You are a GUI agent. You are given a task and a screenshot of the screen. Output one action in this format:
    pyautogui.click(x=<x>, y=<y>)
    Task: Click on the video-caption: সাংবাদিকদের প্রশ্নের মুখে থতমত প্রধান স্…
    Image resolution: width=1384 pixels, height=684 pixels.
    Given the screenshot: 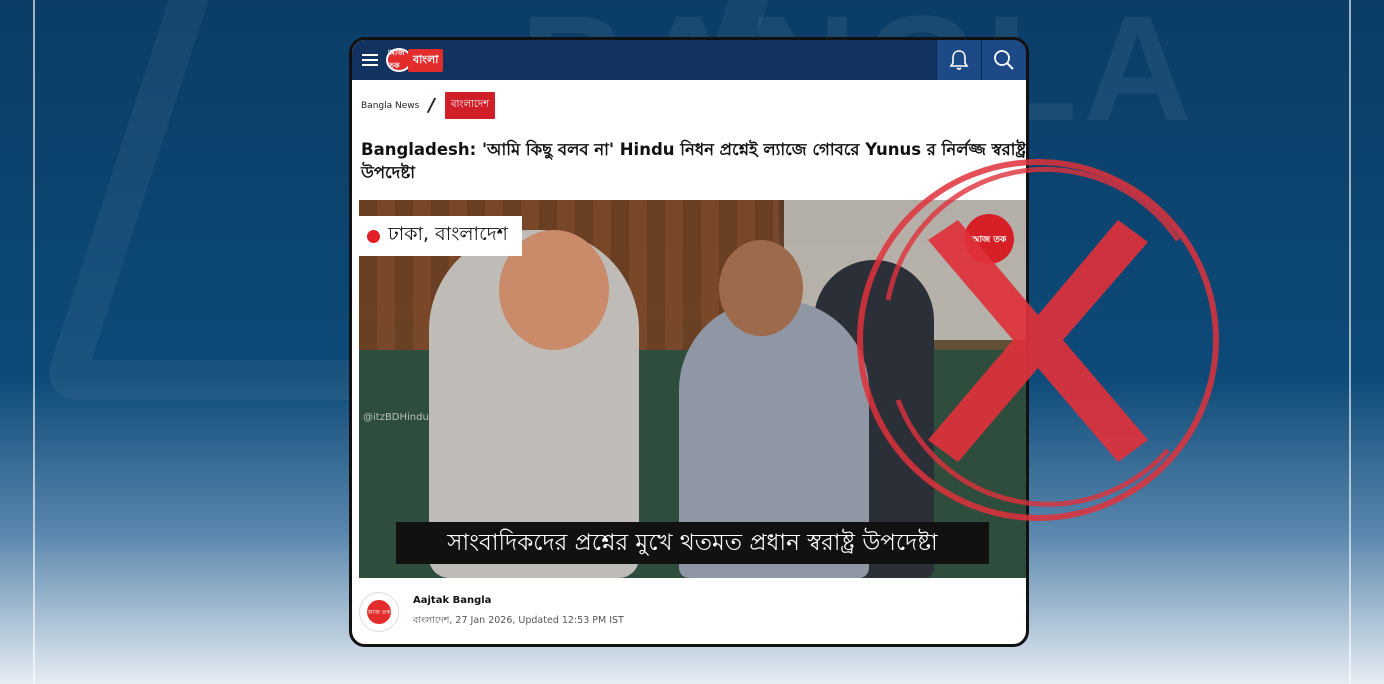 What is the action you would take?
    pyautogui.click(x=692, y=543)
    